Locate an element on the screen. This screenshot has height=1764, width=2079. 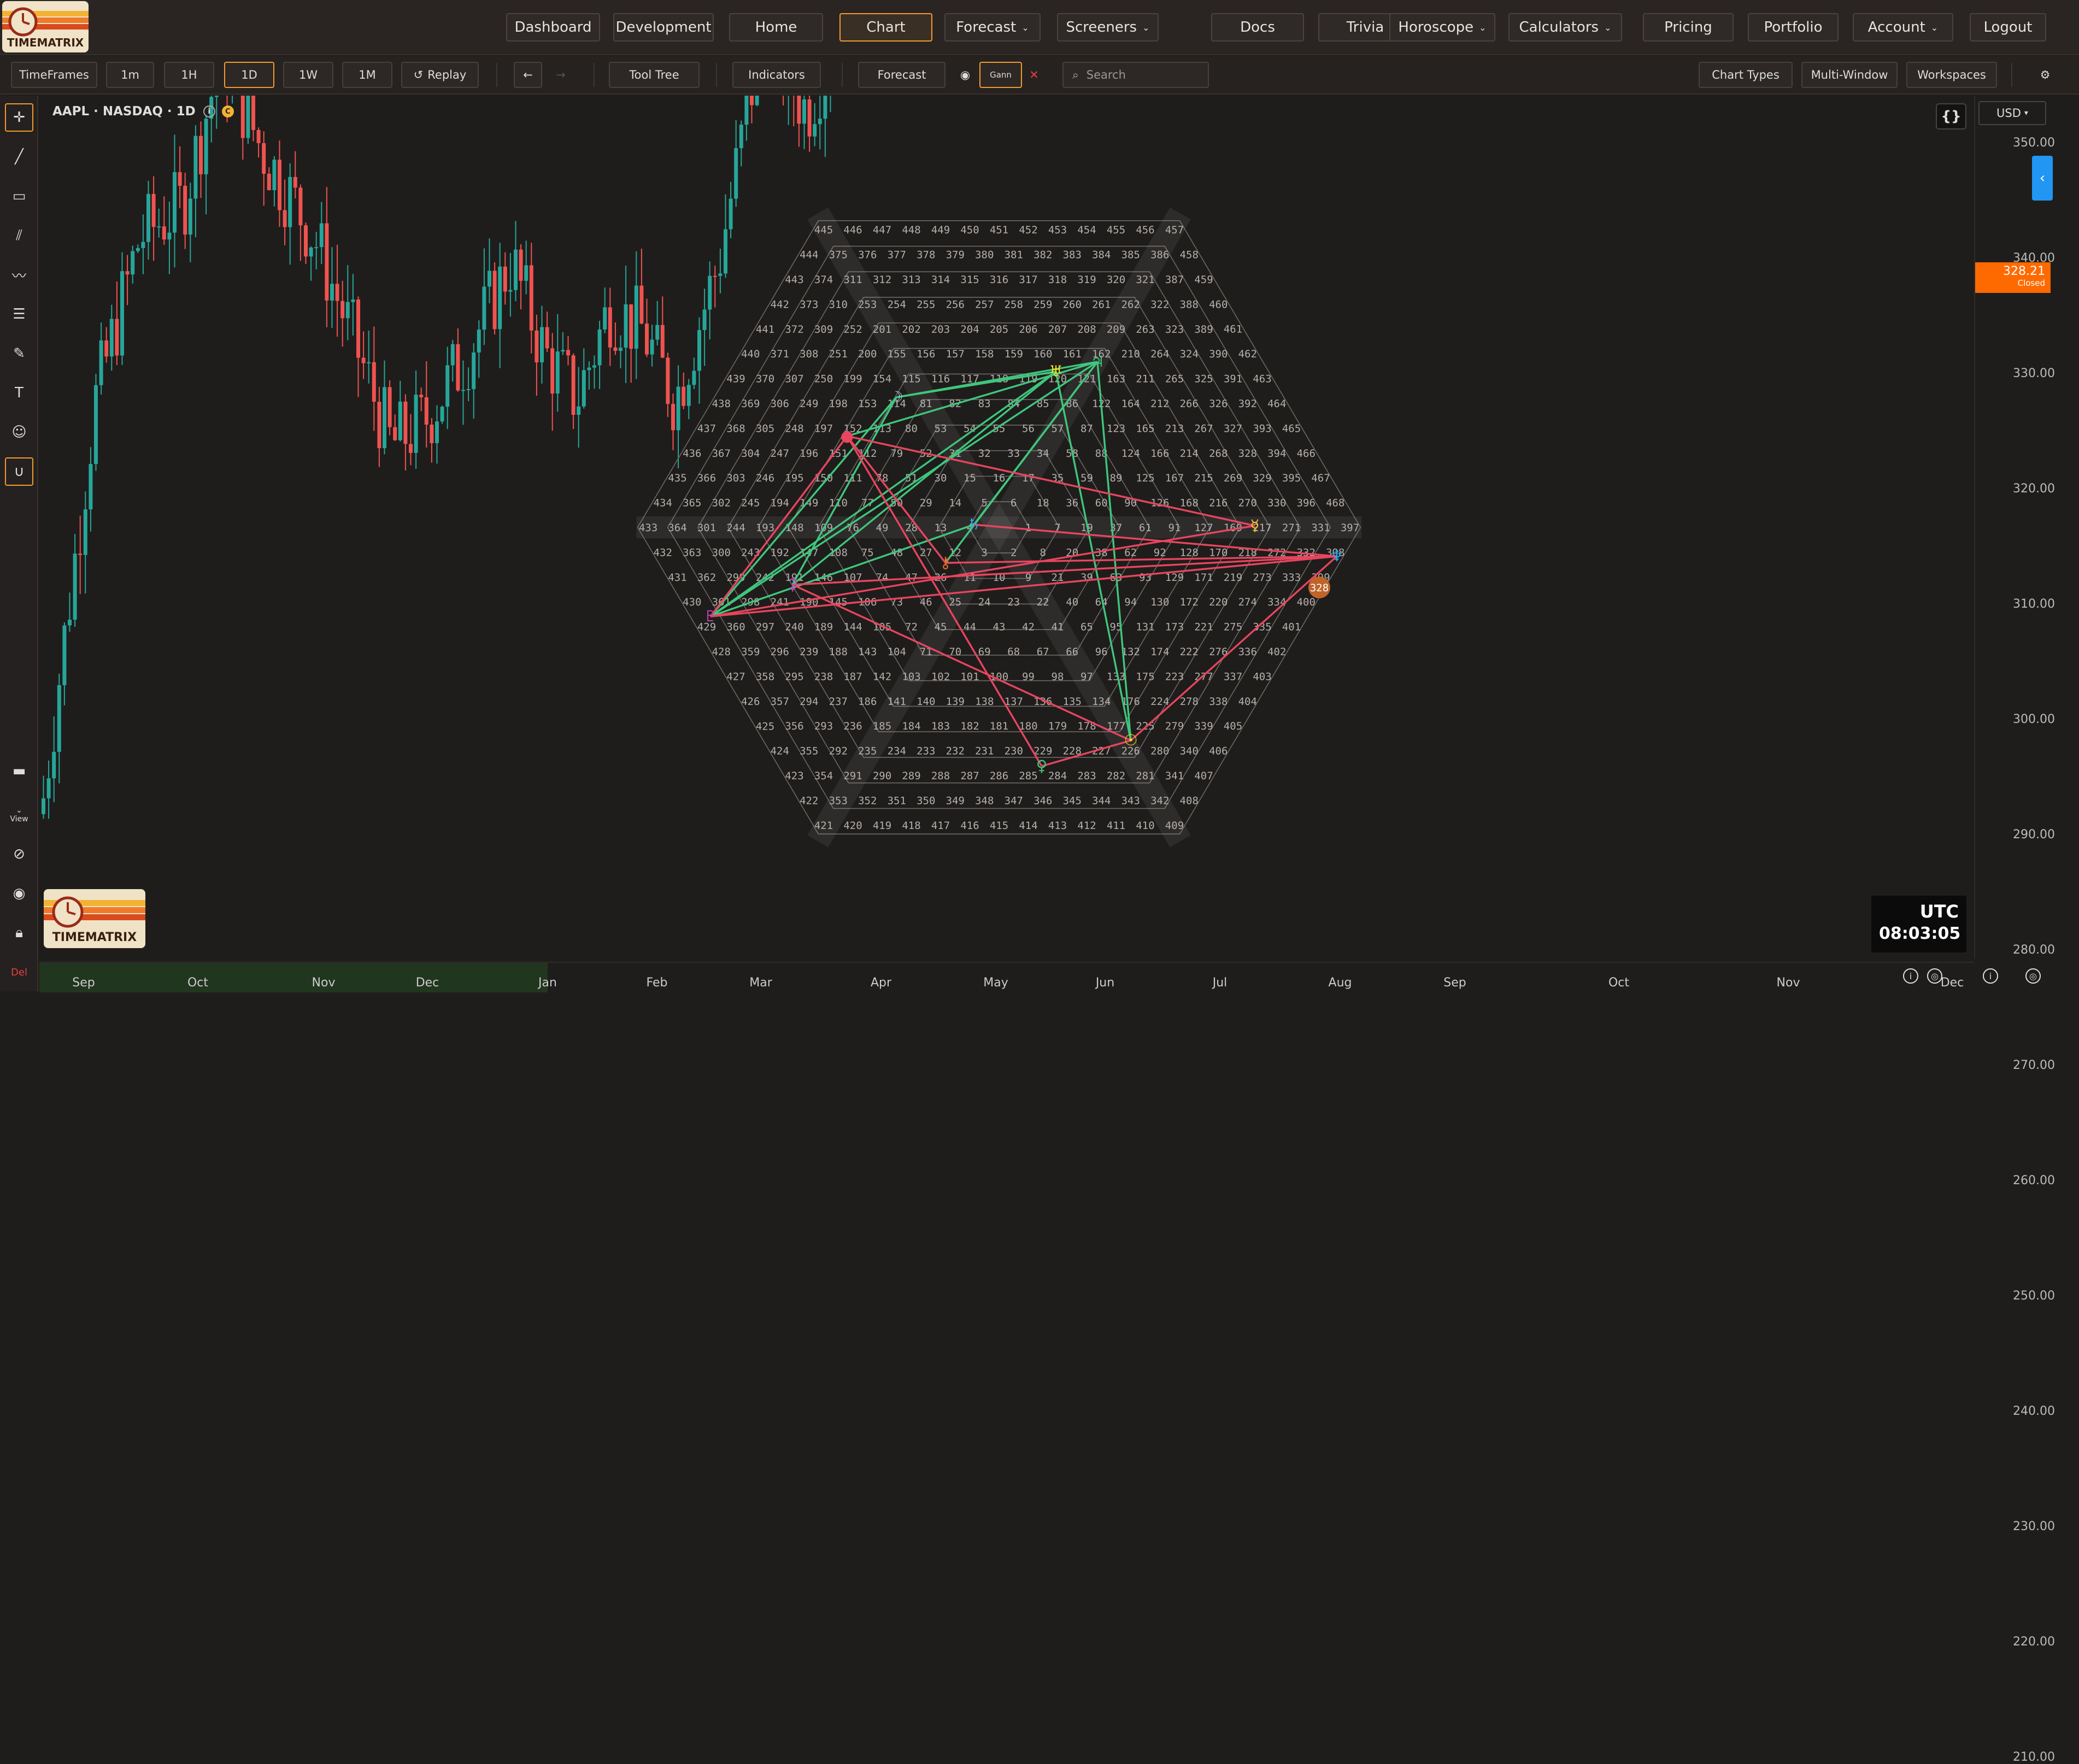
nav-home-button: Home is located at coordinates (776, 27).